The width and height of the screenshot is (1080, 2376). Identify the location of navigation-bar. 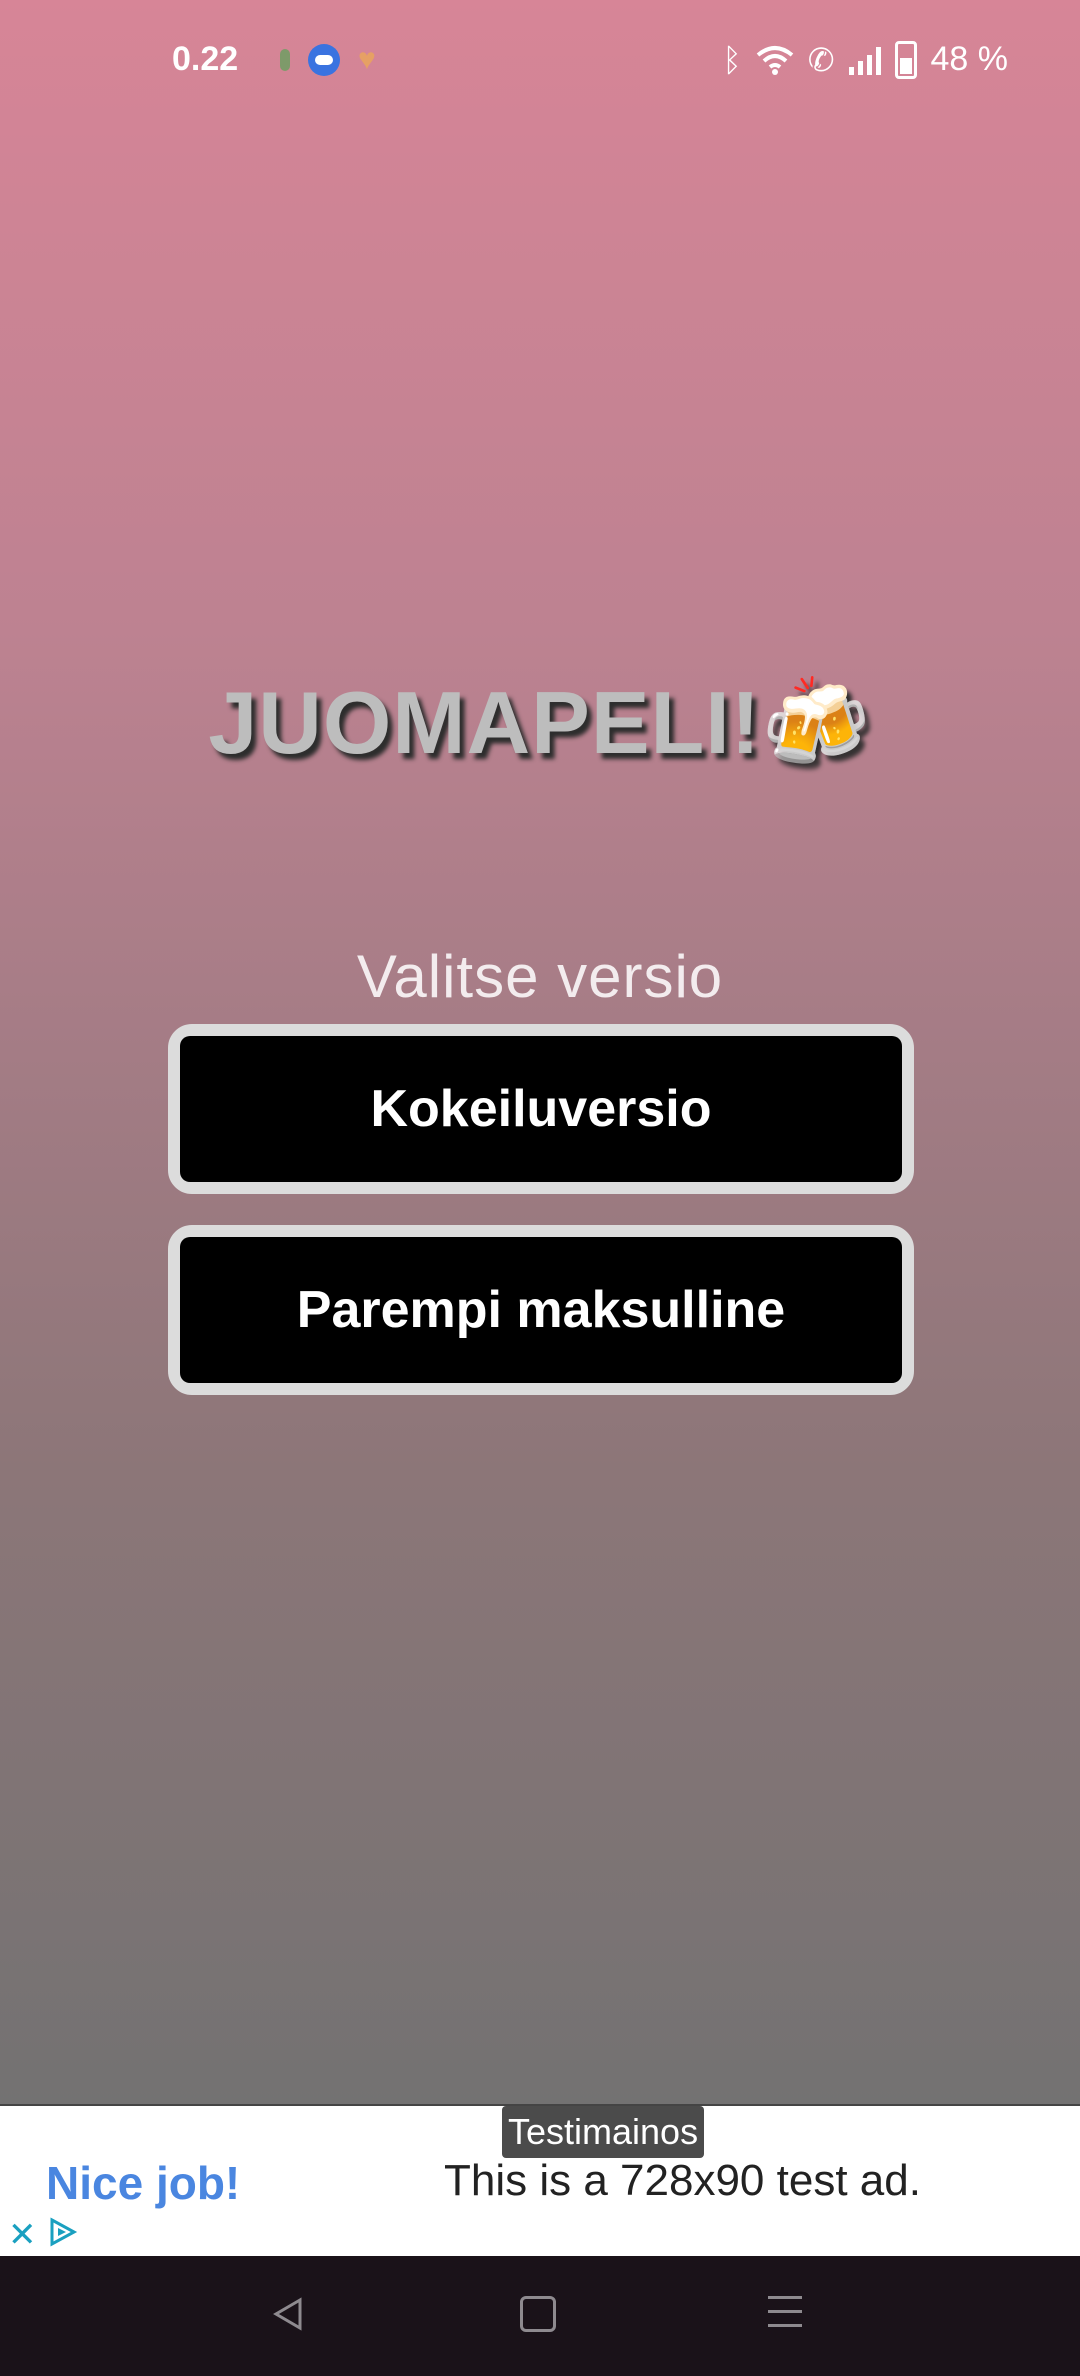
(540, 2316).